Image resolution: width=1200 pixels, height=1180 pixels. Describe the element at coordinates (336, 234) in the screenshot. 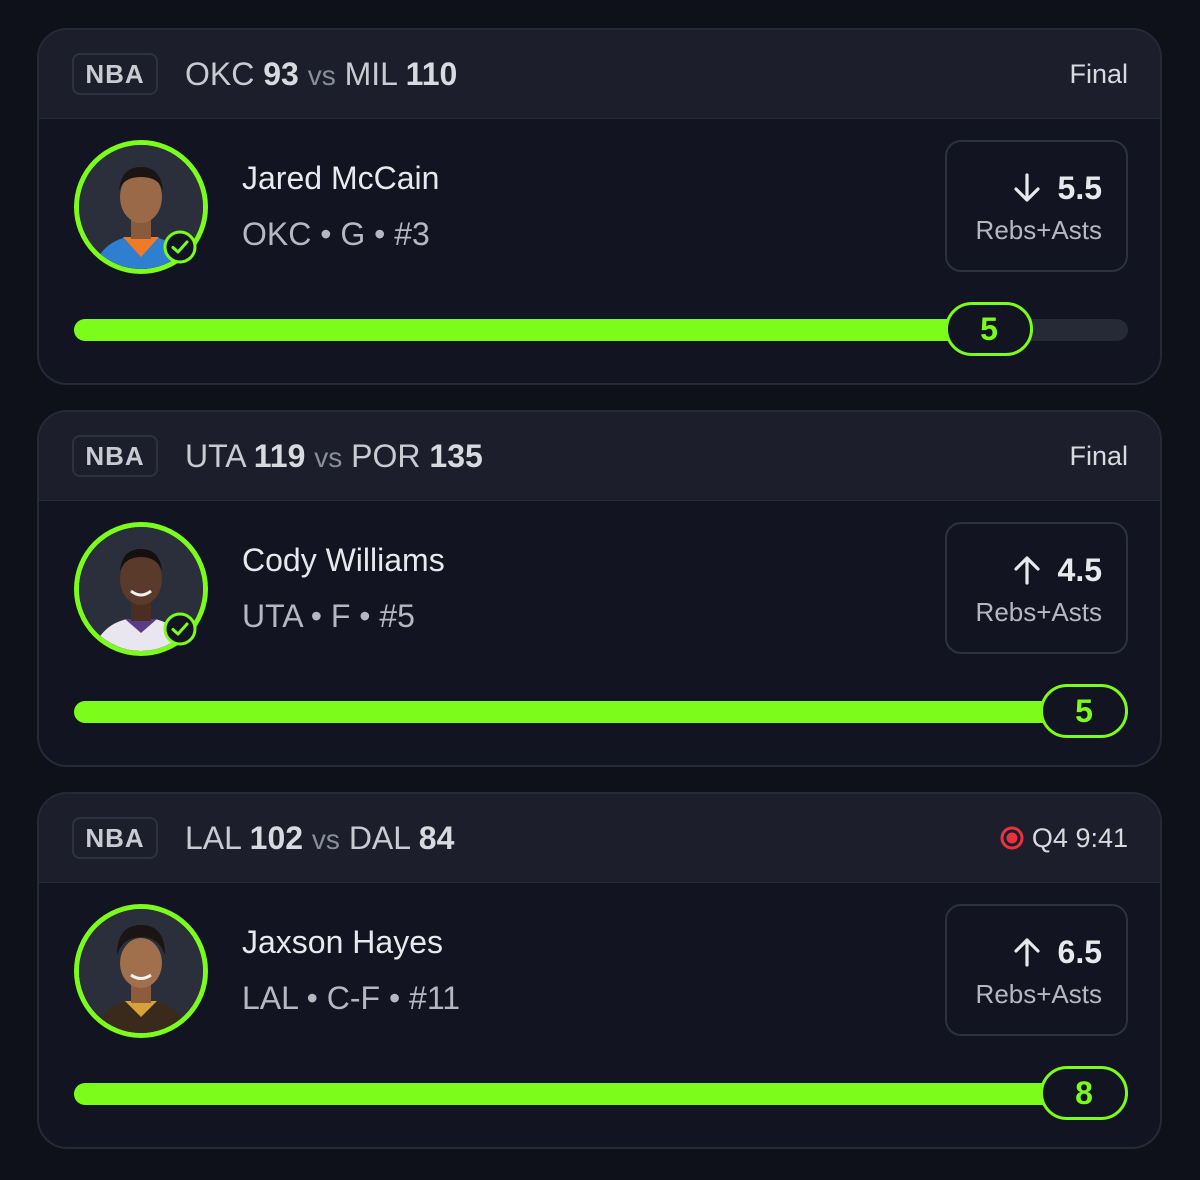

I see `player-meta: OKC • G • #3` at that location.